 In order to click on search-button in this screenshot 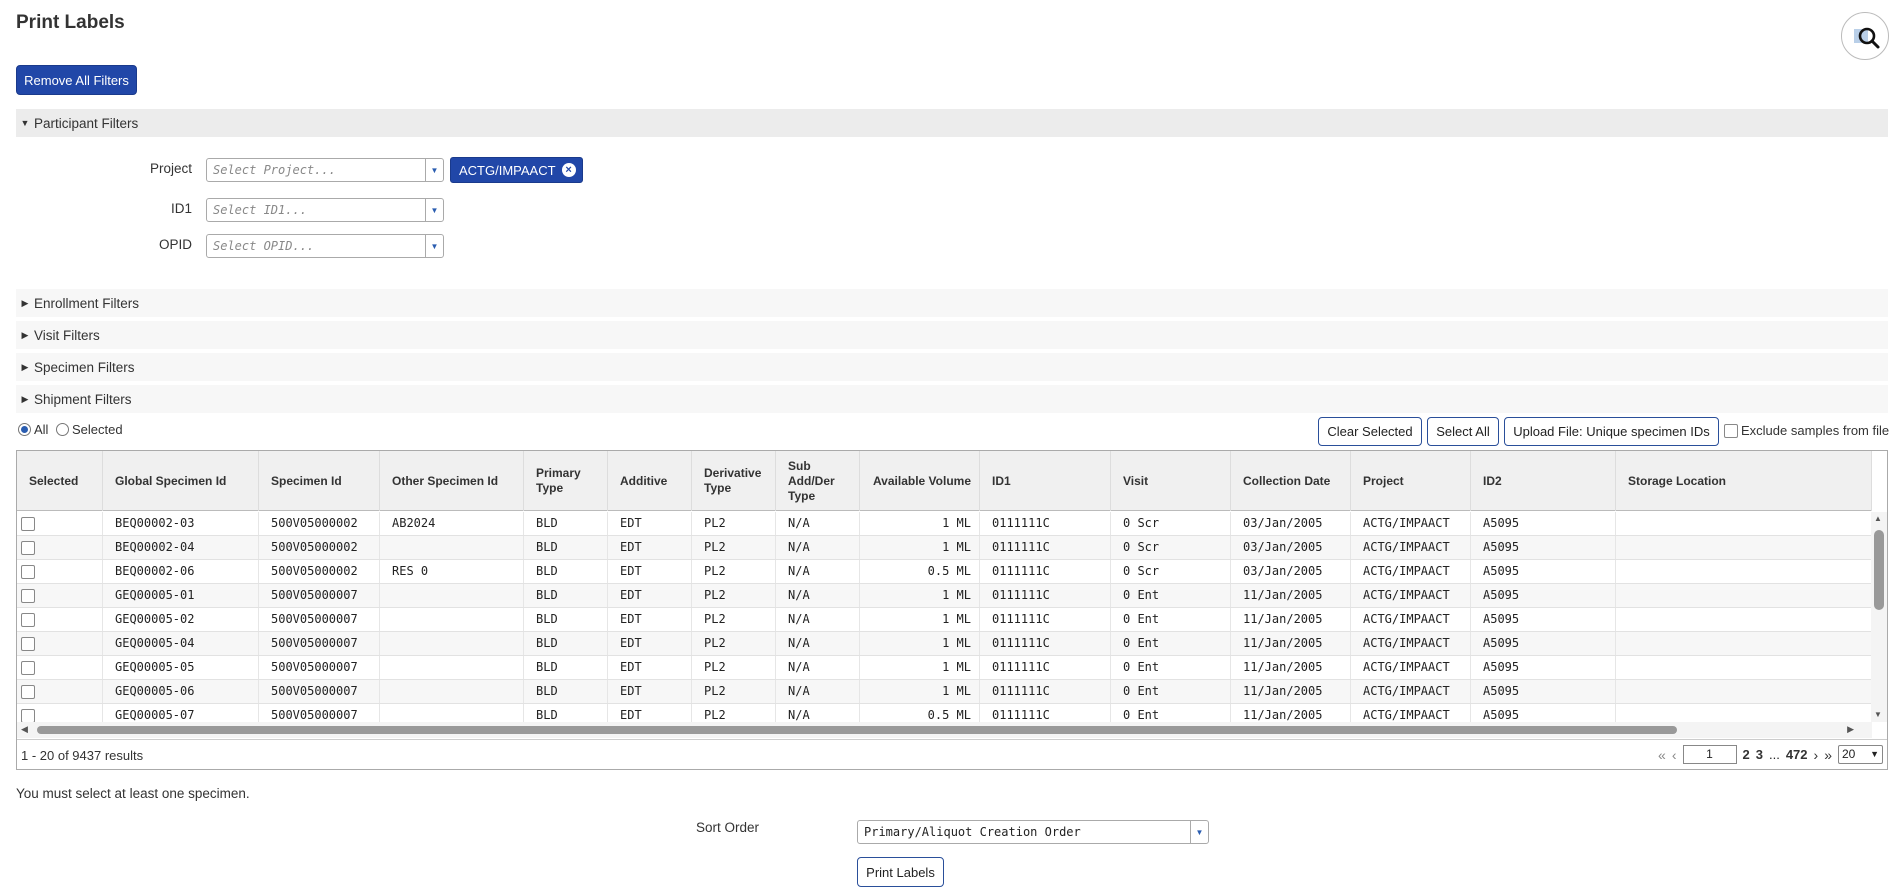, I will do `click(1865, 36)`.